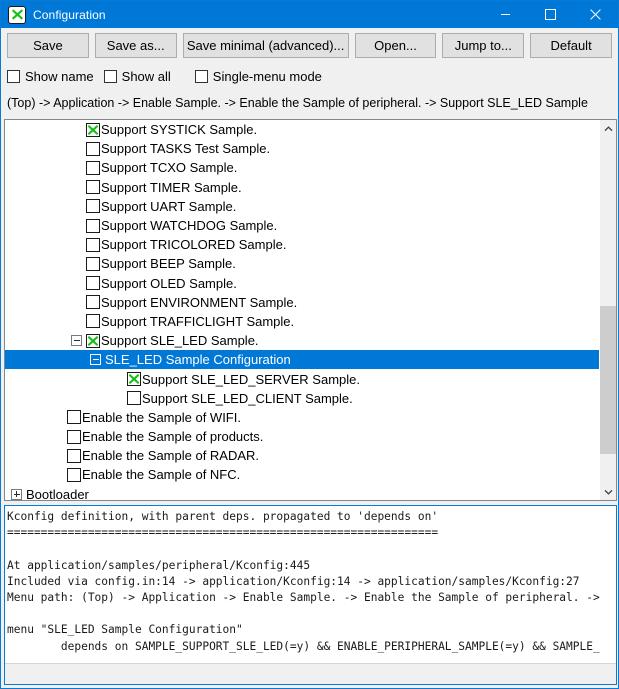 Image resolution: width=619 pixels, height=689 pixels. I want to click on tree-row: Support TCXO Sample., so click(302, 167).